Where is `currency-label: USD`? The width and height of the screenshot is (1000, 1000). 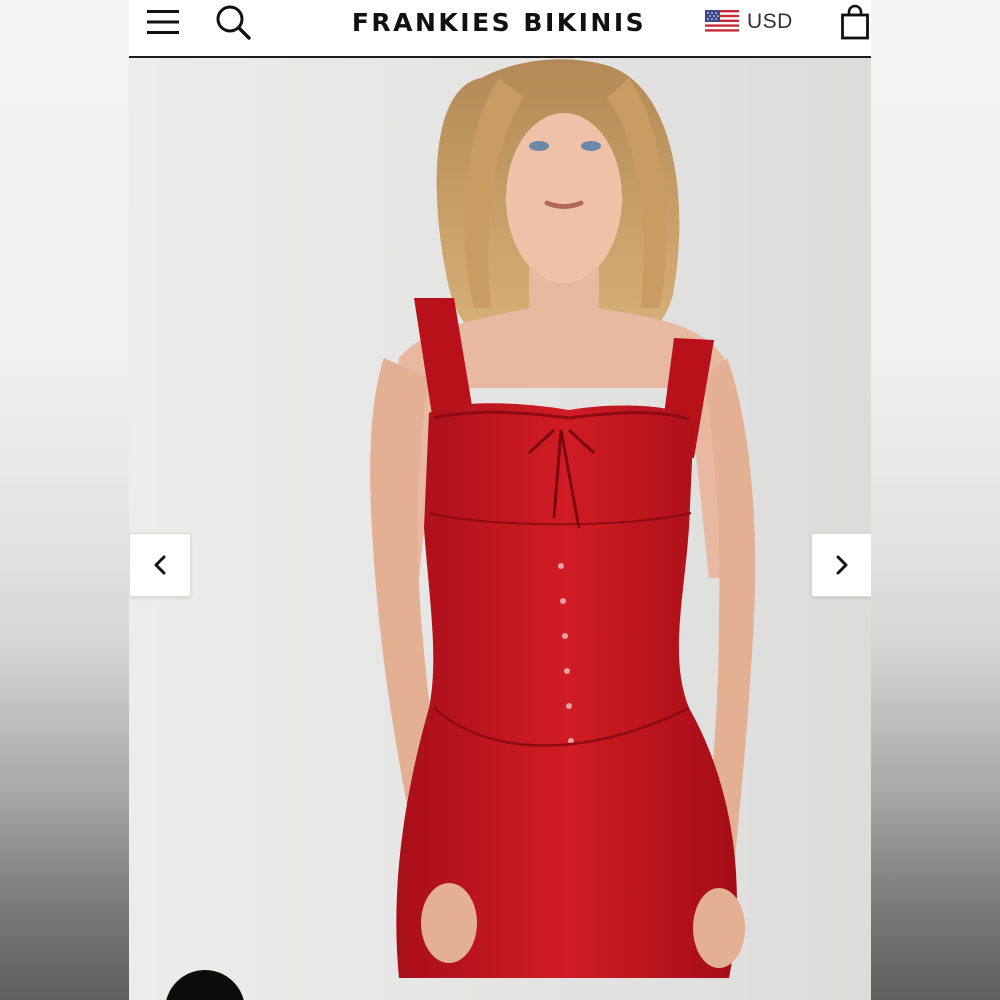
currency-label: USD is located at coordinates (770, 21).